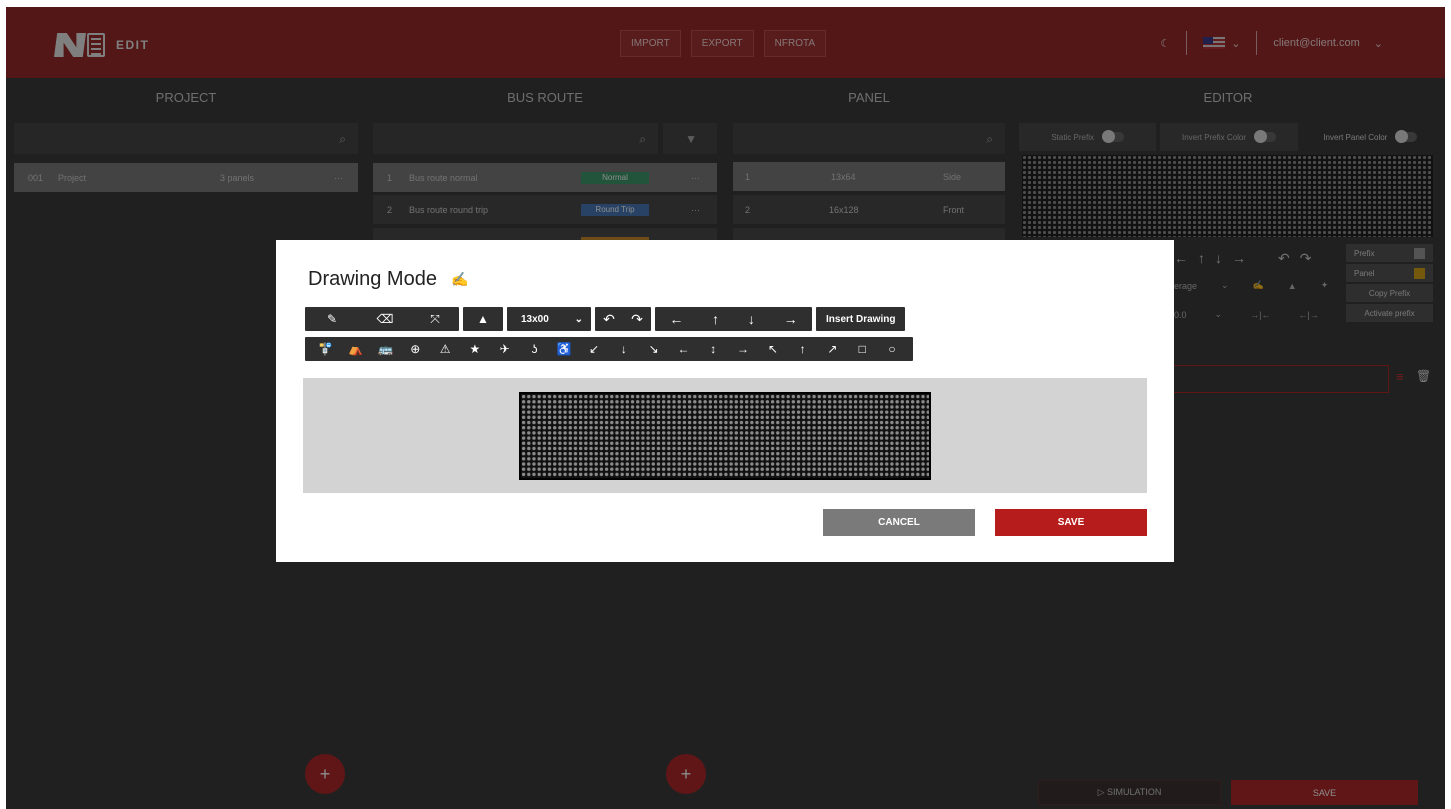  I want to click on drawing-led-canvas, so click(725, 436).